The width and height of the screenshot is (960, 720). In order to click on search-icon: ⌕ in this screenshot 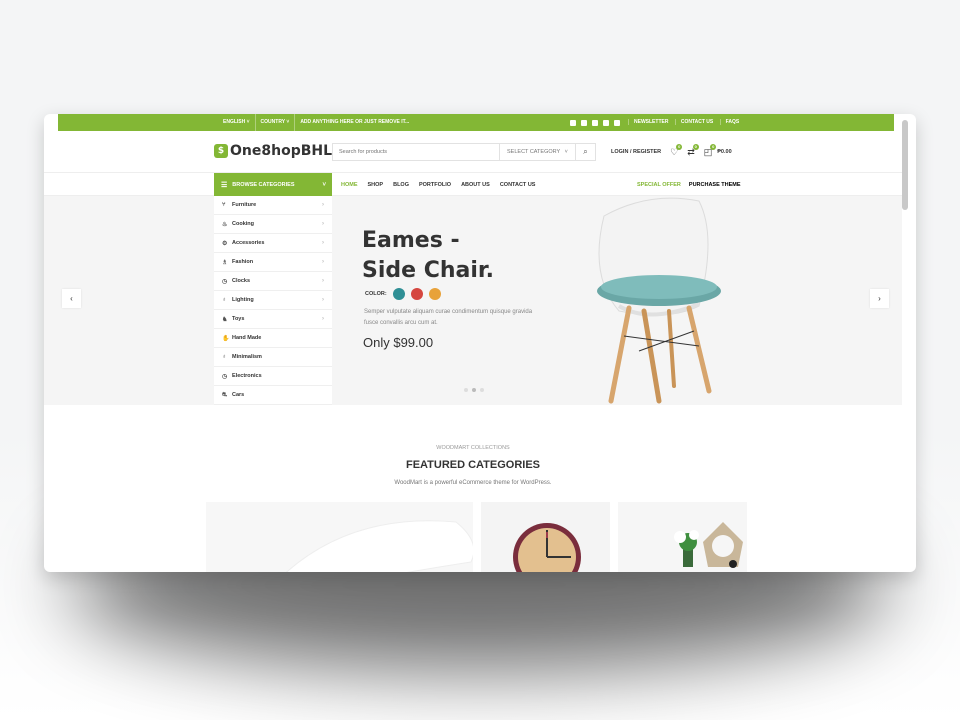, I will do `click(585, 152)`.